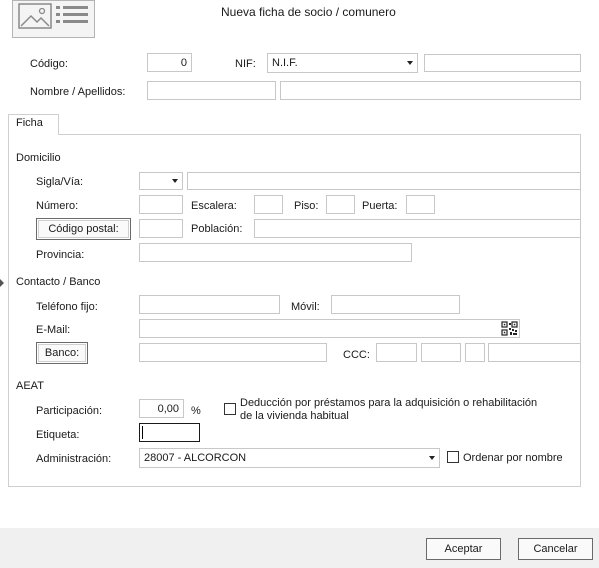 This screenshot has width=599, height=568. What do you see at coordinates (268, 204) in the screenshot?
I see `escalera-input` at bounding box center [268, 204].